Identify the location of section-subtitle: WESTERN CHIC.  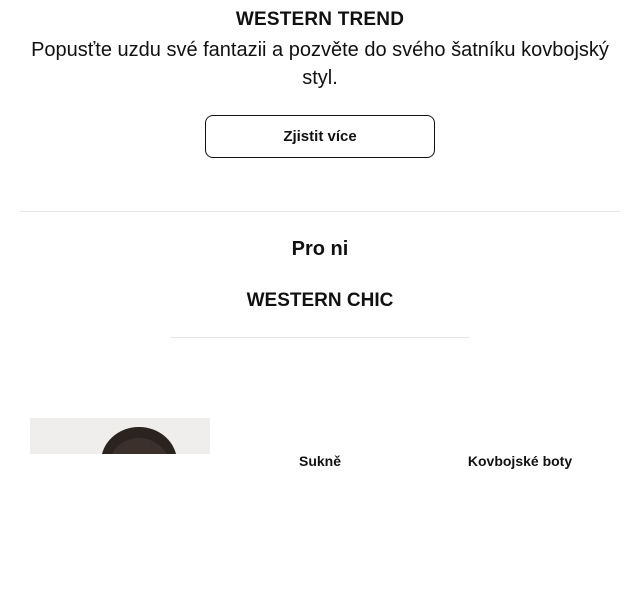
(320, 300).